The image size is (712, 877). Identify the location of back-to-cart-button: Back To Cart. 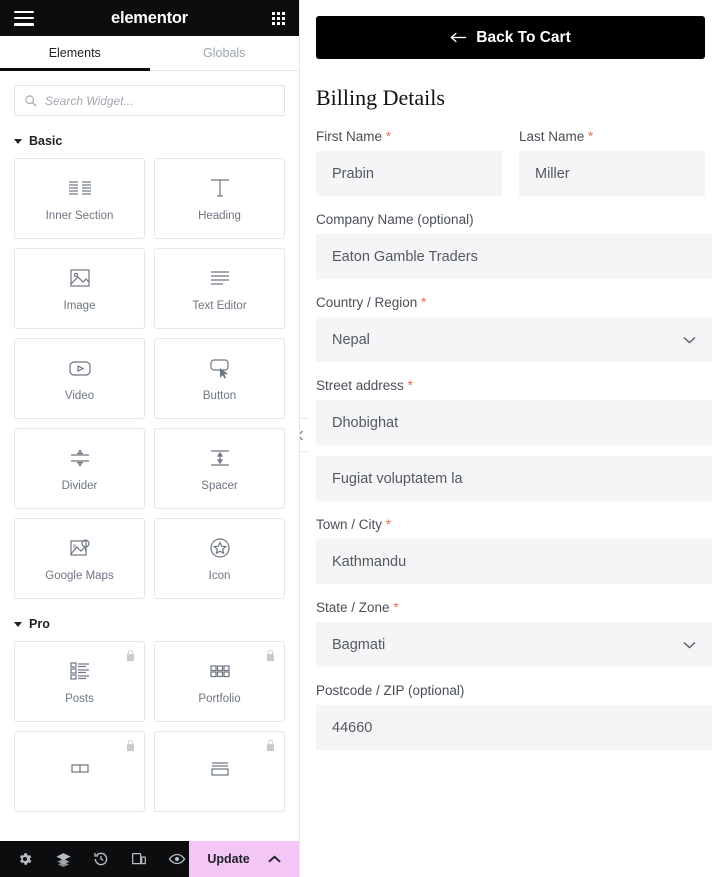
(510, 37).